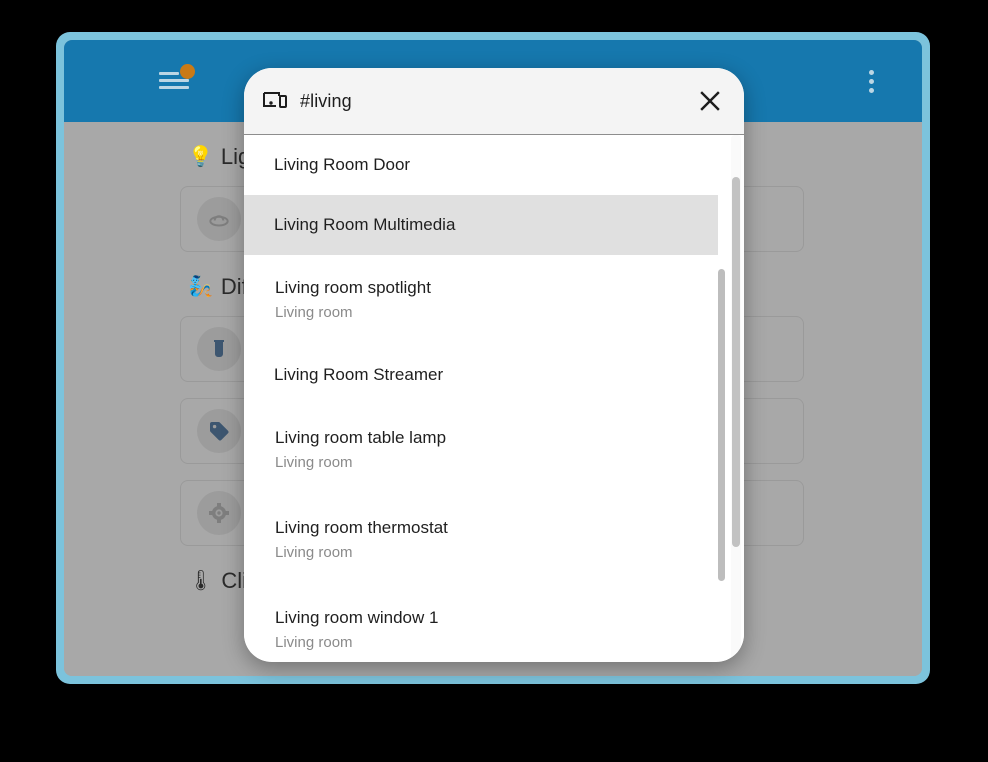  I want to click on list-item: Living room window 1 Living room, so click(481, 623).